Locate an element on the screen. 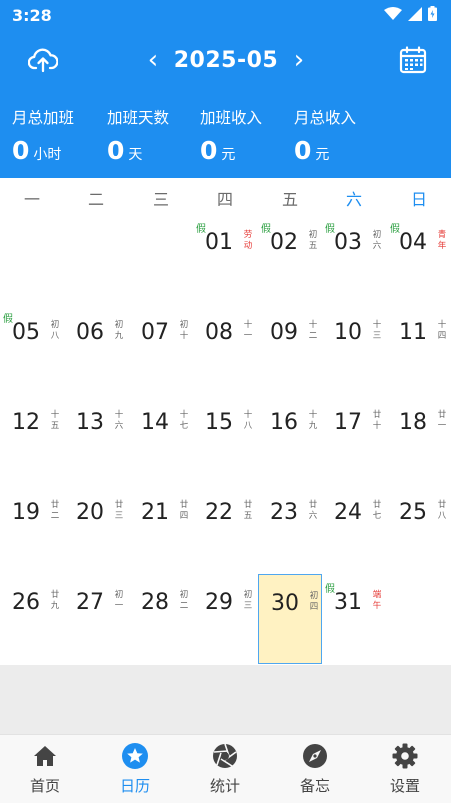 The height and width of the screenshot is (803, 451). home-icon is located at coordinates (45, 756).